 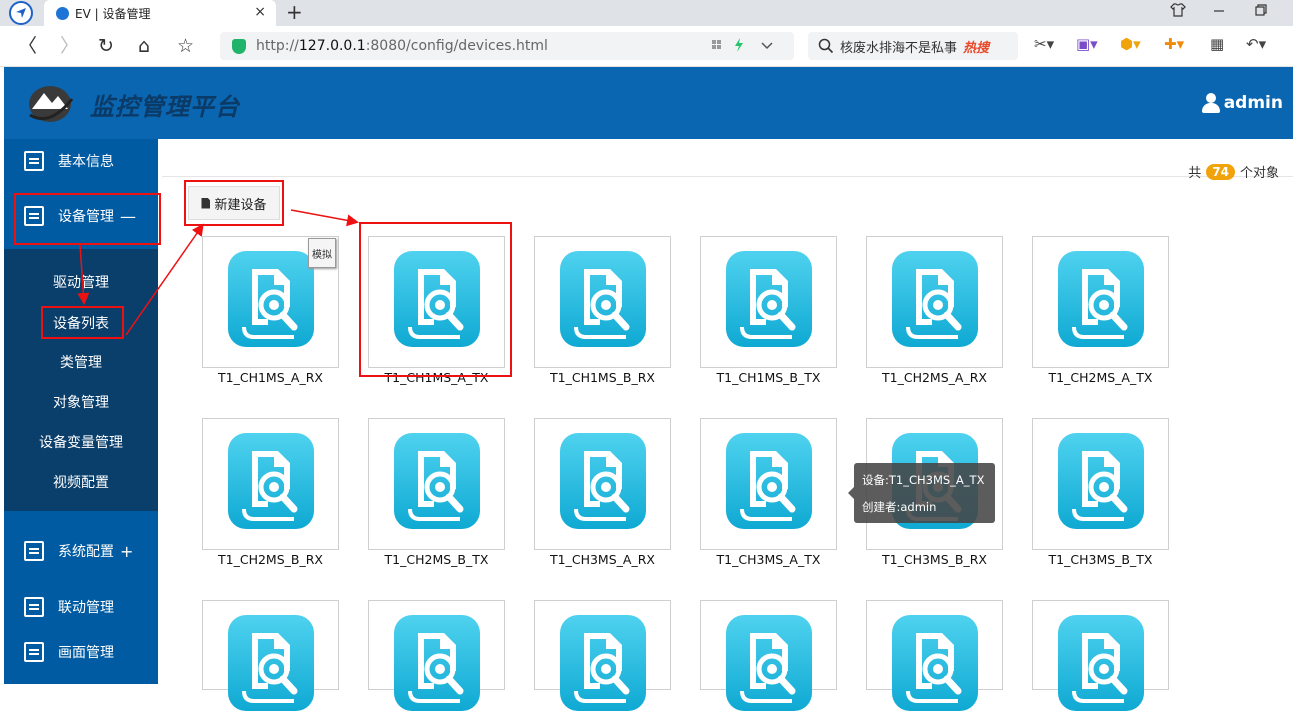 I want to click on arrow-to-device-card, so click(x=324, y=218).